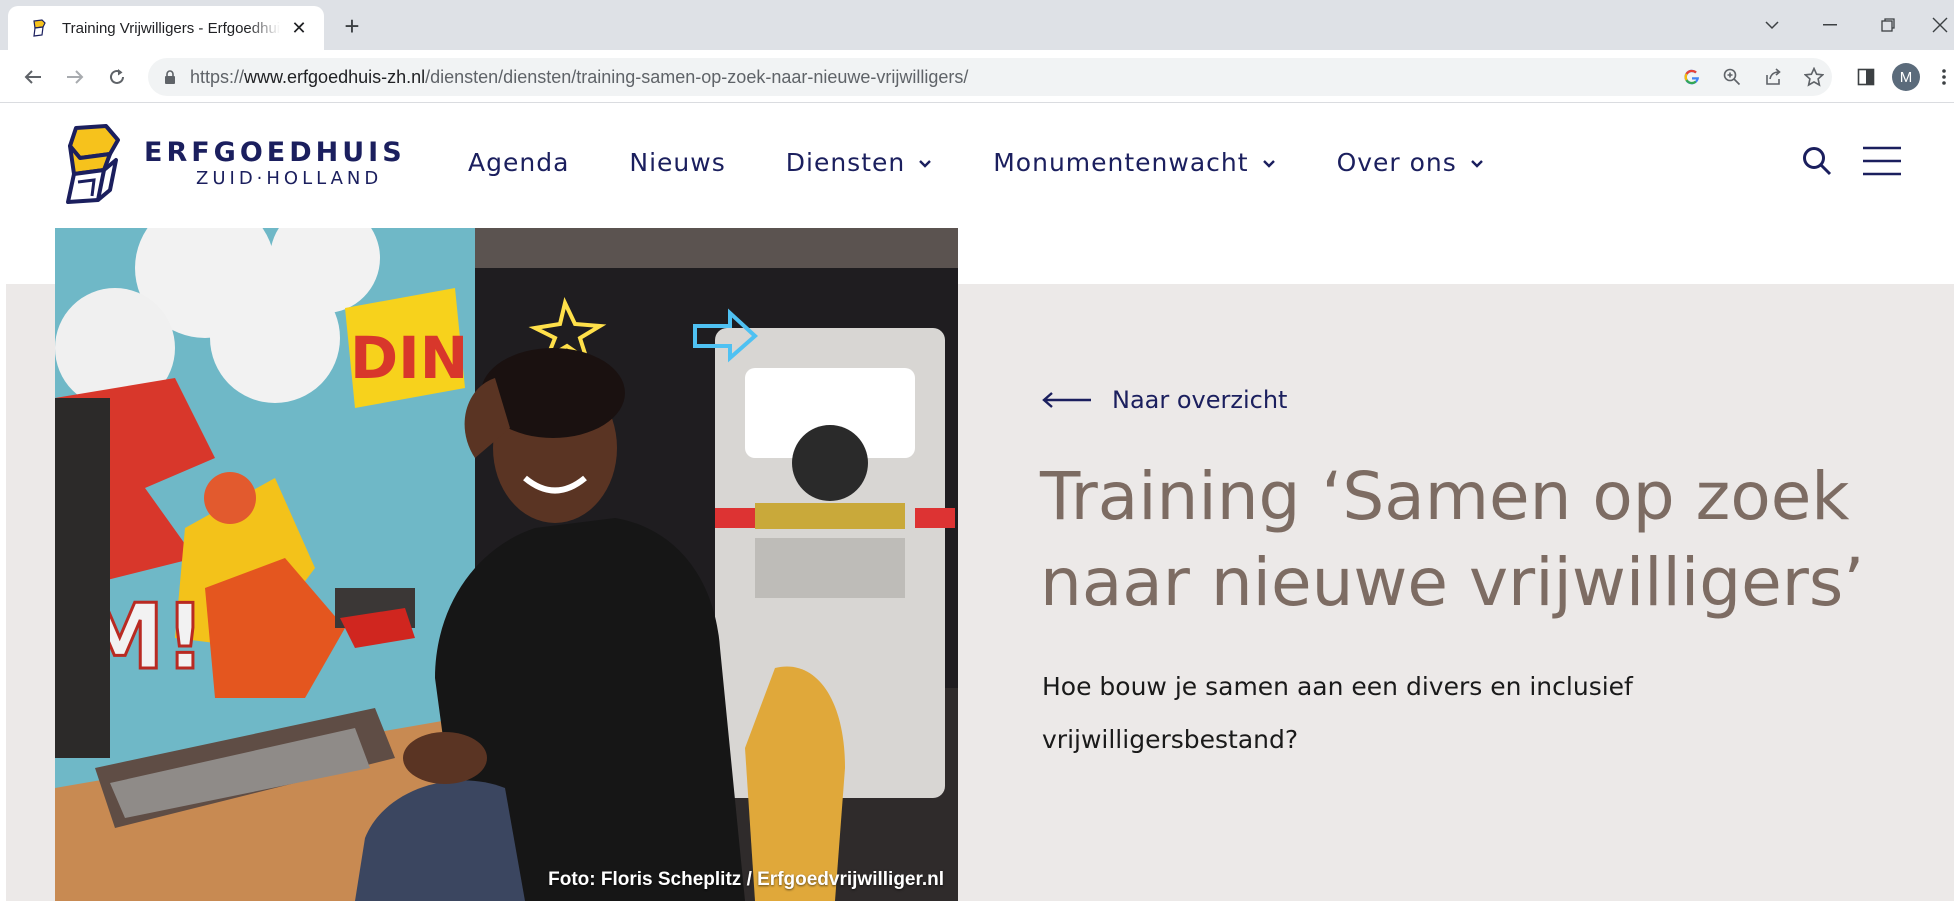 Image resolution: width=1954 pixels, height=901 pixels. Describe the element at coordinates (93, 164) in the screenshot. I see `erfgoedhuis-logo-icon` at that location.